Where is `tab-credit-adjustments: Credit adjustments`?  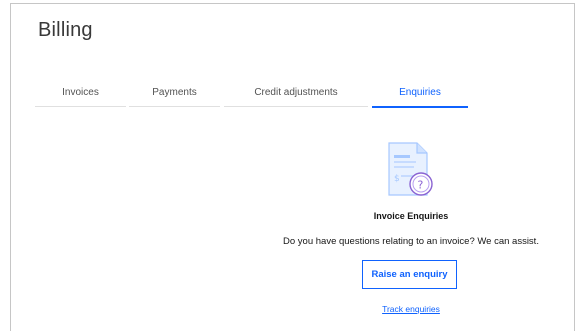
tab-credit-adjustments: Credit adjustments is located at coordinates (296, 96).